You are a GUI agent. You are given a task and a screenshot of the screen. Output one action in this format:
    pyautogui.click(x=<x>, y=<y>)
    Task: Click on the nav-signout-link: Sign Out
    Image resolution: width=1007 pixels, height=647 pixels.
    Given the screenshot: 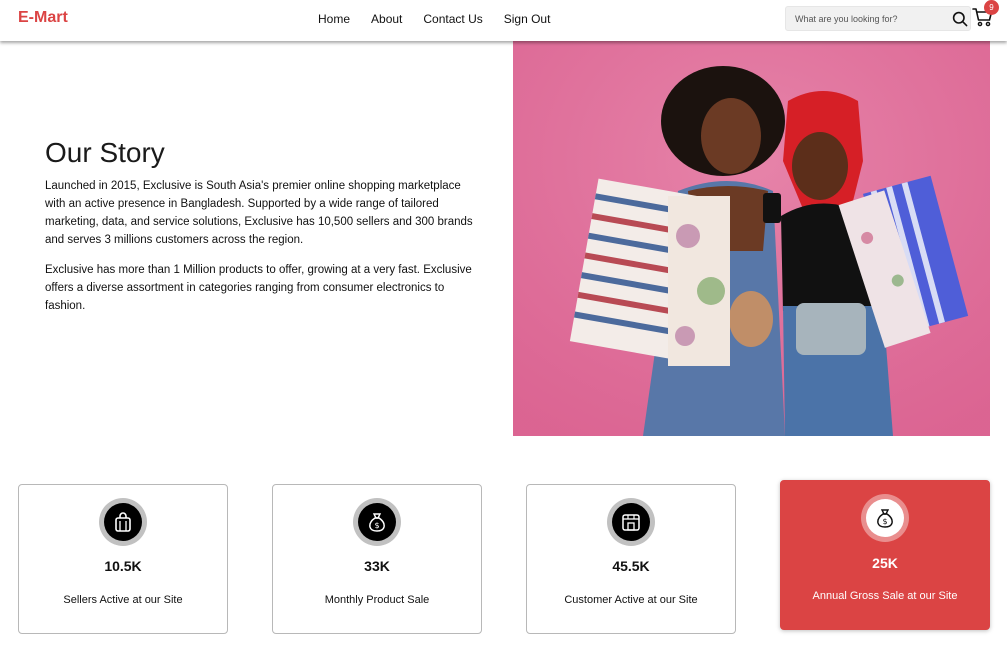 What is the action you would take?
    pyautogui.click(x=527, y=19)
    